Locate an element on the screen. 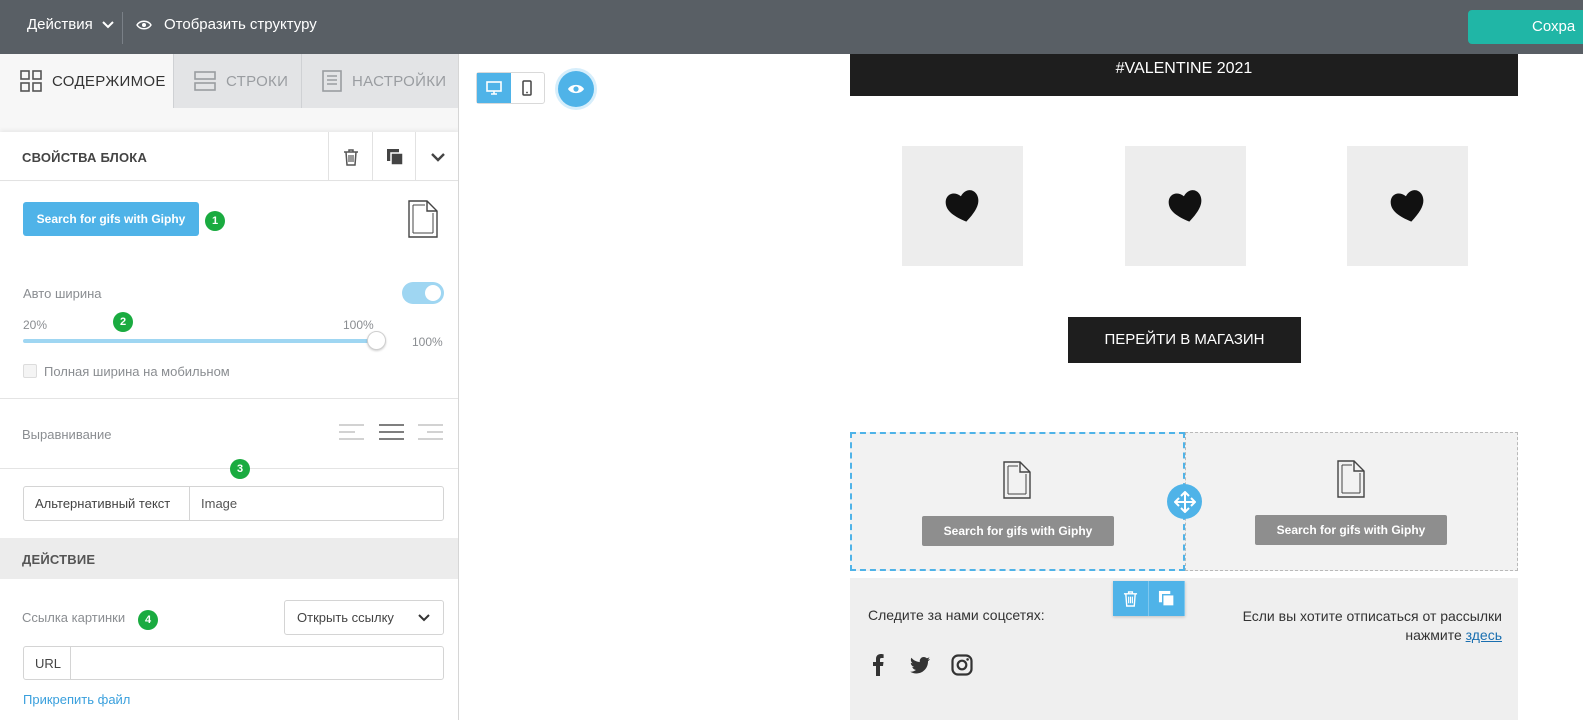 The height and width of the screenshot is (720, 1583). tab-settings: НАСТРОЙКИ is located at coordinates (379, 81).